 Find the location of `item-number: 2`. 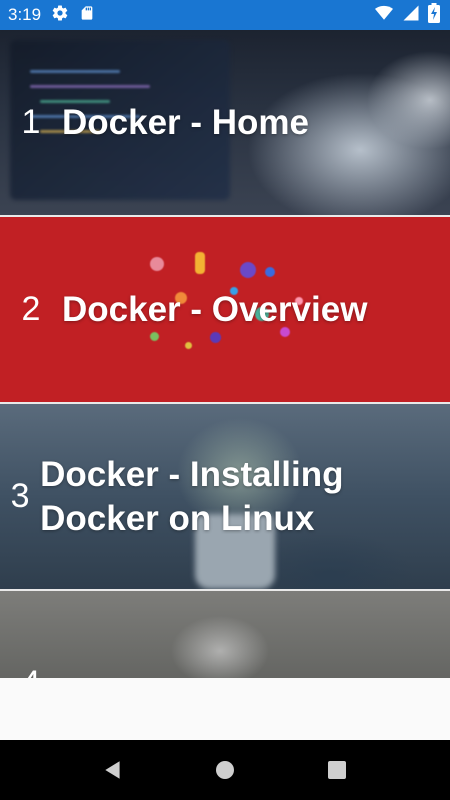

item-number: 2 is located at coordinates (31, 309).